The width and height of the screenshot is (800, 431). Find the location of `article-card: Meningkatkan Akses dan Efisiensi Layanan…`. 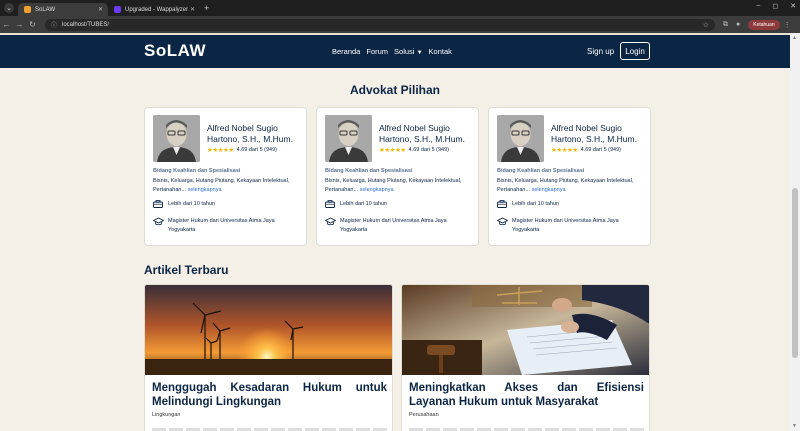

article-card: Meningkatkan Akses dan Efisiensi Layanan… is located at coordinates (525, 357).